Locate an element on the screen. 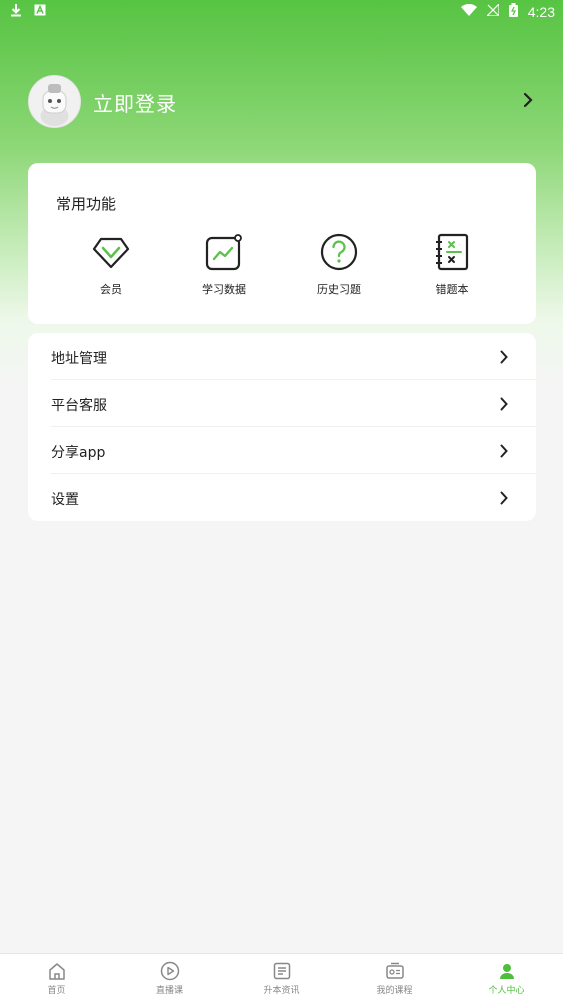 The height and width of the screenshot is (1003, 563). function-item-vip: 会员 is located at coordinates (111, 265).